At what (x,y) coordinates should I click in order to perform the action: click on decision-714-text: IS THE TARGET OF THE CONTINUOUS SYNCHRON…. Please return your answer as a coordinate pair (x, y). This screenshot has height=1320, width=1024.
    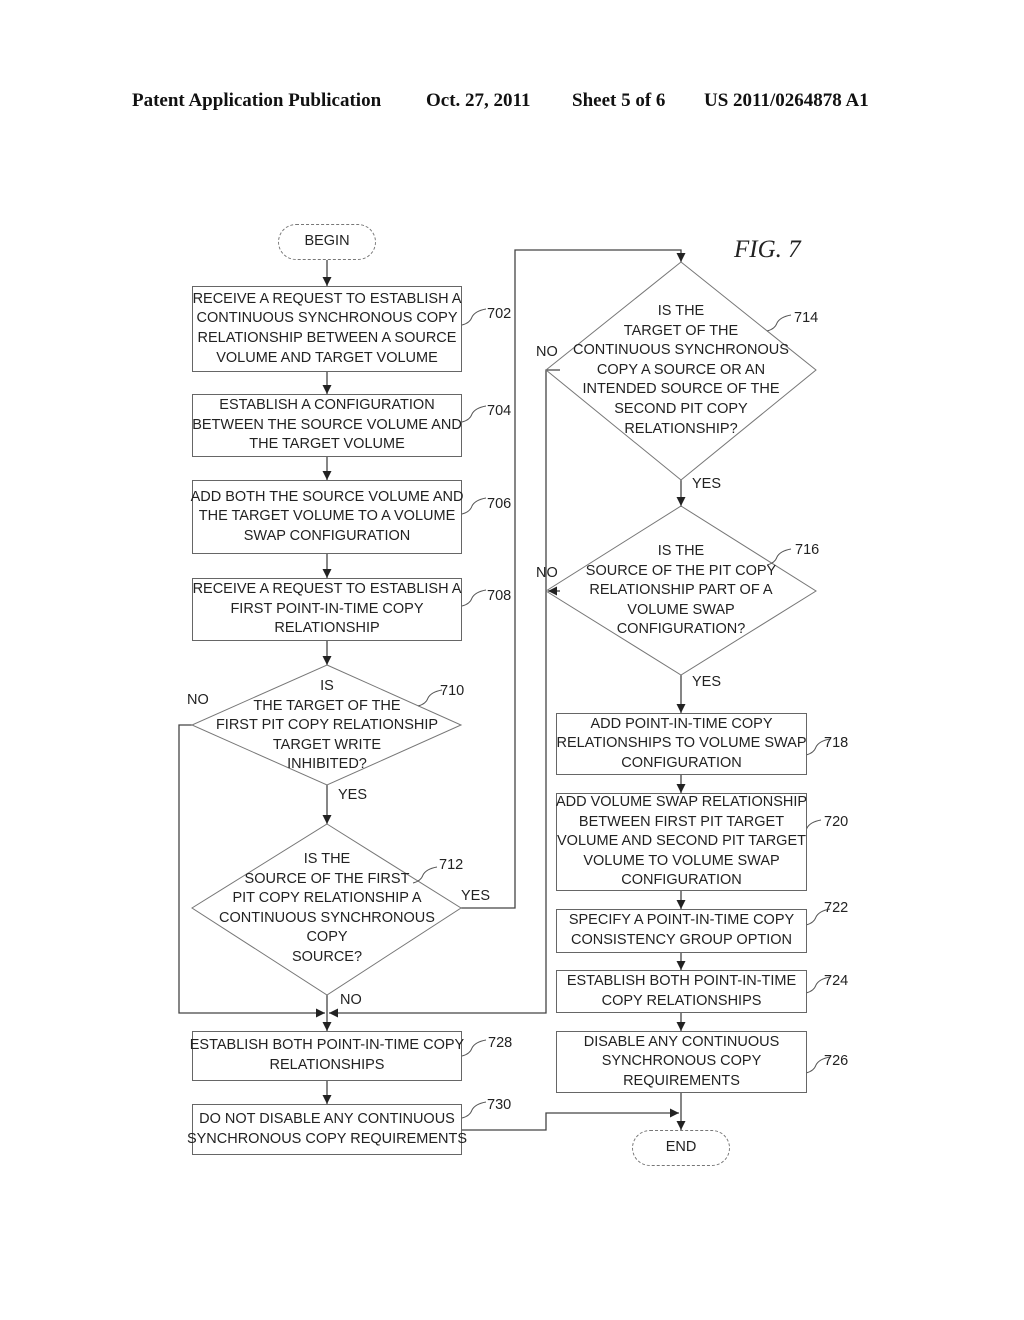
    Looking at the image, I should click on (681, 370).